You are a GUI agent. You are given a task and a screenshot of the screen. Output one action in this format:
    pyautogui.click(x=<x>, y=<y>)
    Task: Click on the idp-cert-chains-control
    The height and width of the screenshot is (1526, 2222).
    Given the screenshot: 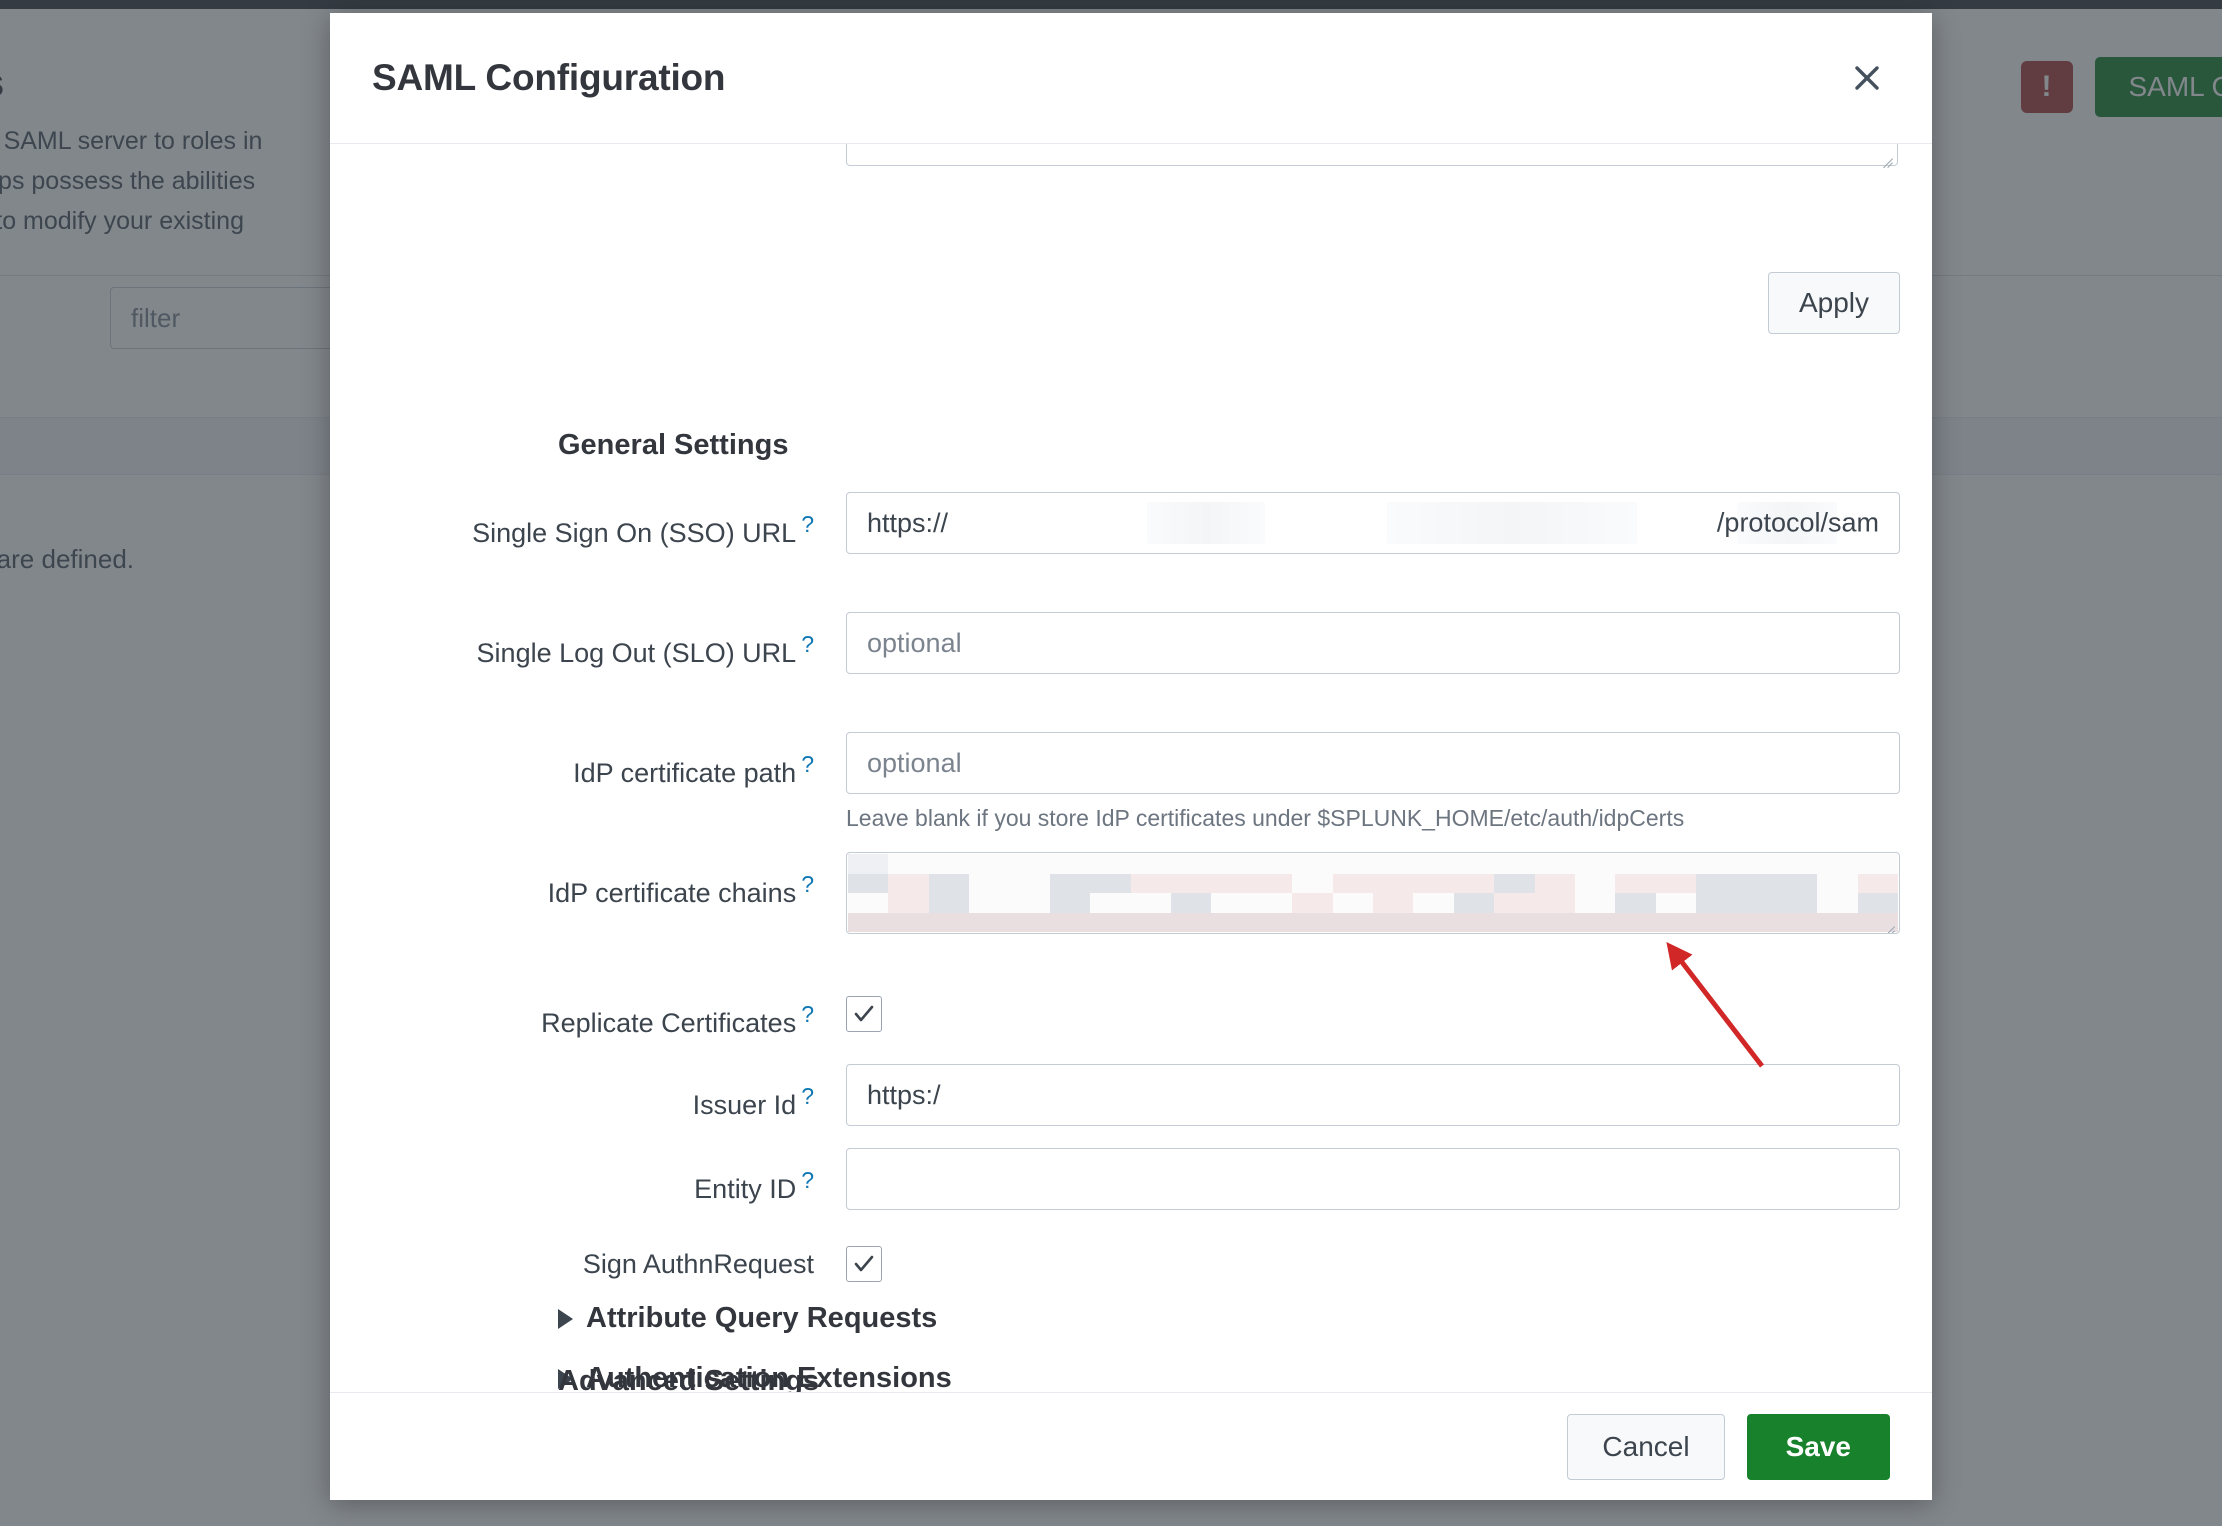 What is the action you would take?
    pyautogui.click(x=1357, y=893)
    